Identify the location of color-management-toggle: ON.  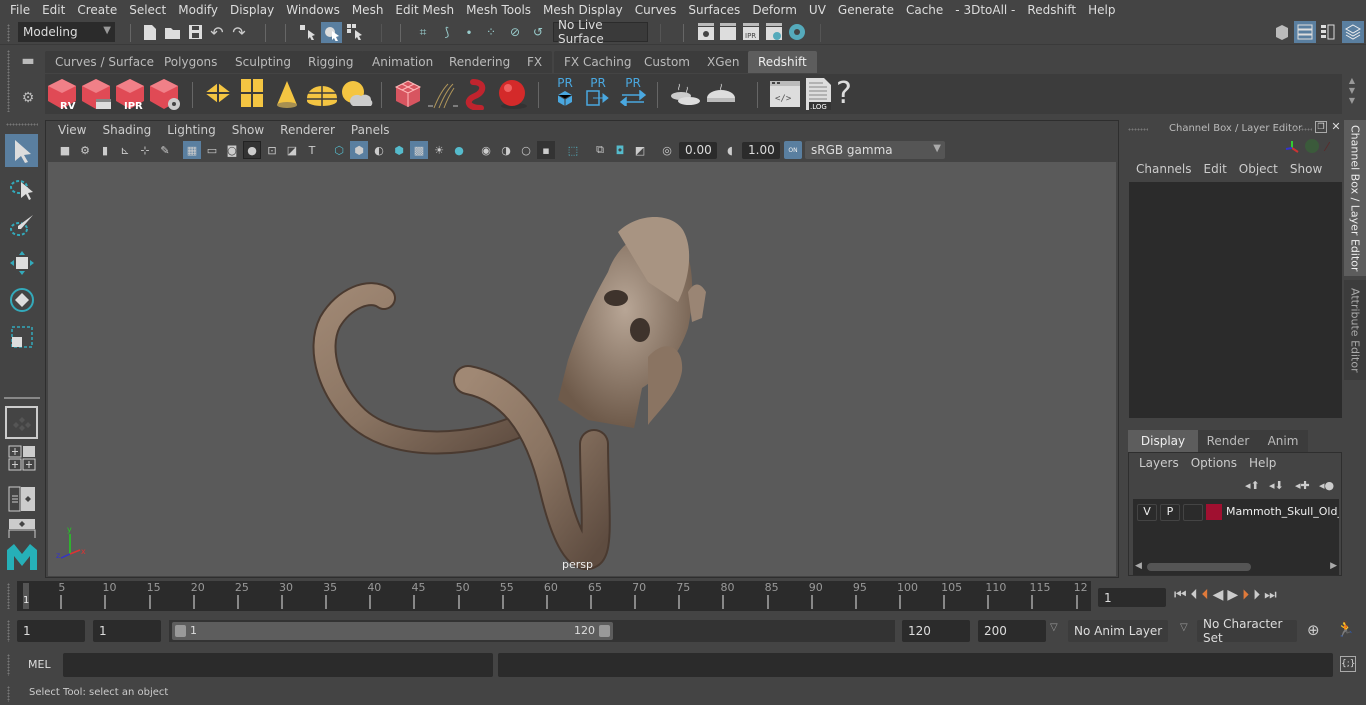
(793, 150).